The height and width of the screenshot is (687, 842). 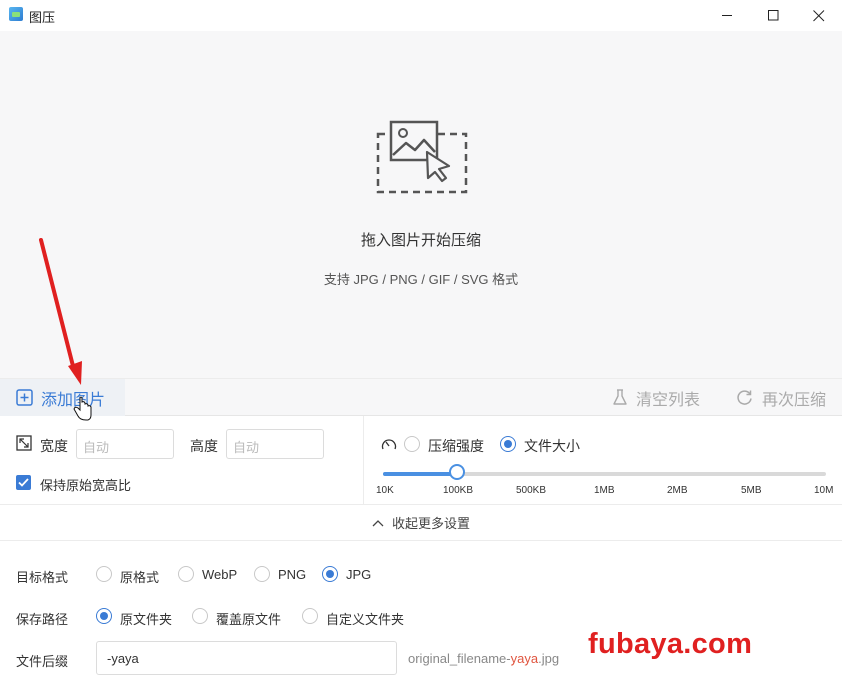 I want to click on filename-preview-suffix: yaya, so click(x=524, y=658).